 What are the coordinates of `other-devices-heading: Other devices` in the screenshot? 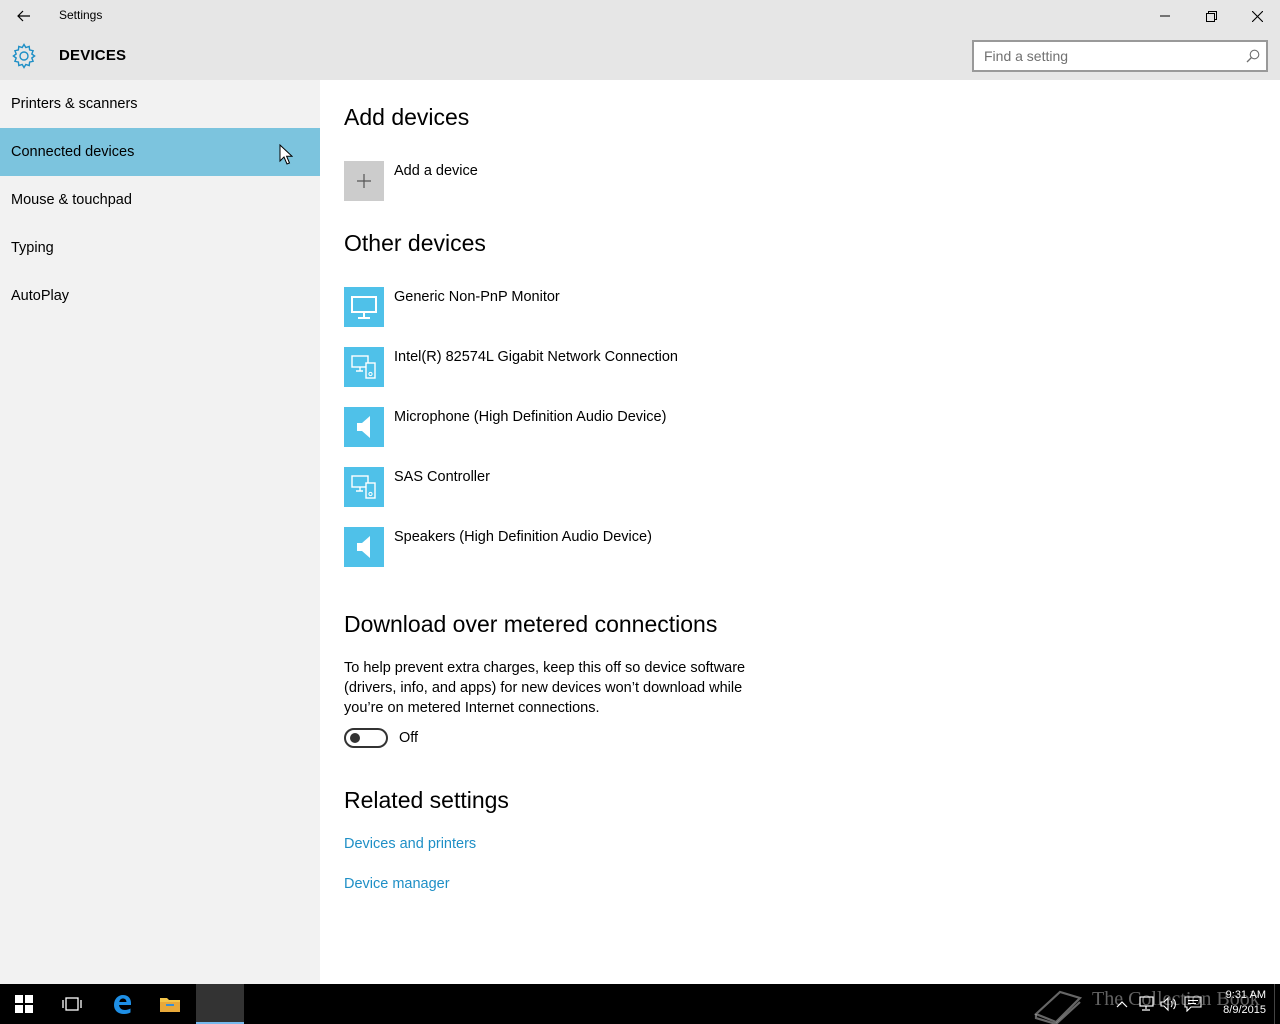 It's located at (415, 243).